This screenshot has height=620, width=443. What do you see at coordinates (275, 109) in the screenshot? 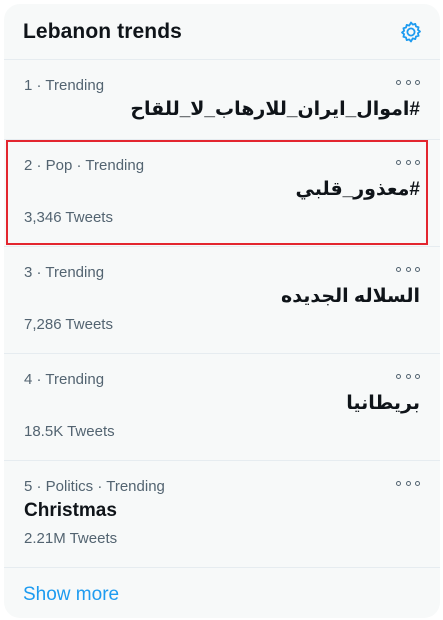
I see `trend-name: #اموال_ايران_للارهاب_لا_للقاح` at bounding box center [275, 109].